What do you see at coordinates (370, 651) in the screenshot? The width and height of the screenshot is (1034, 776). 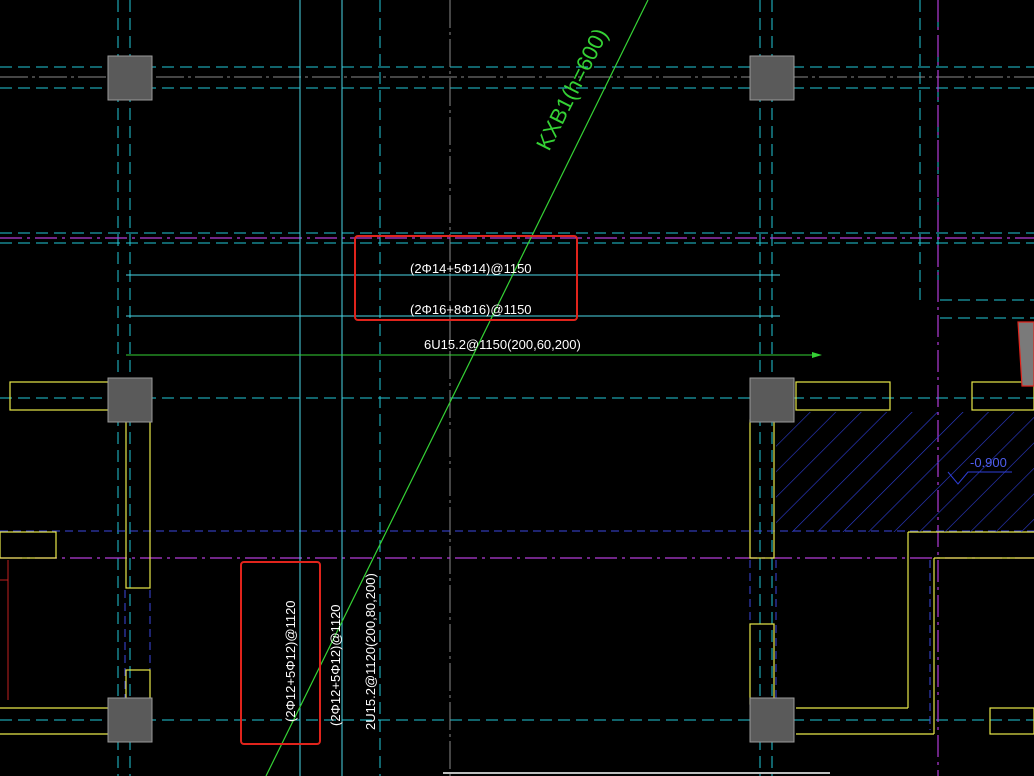 I see `stirrup-label-vertical: 2U15.2@1120(200,80,200)` at bounding box center [370, 651].